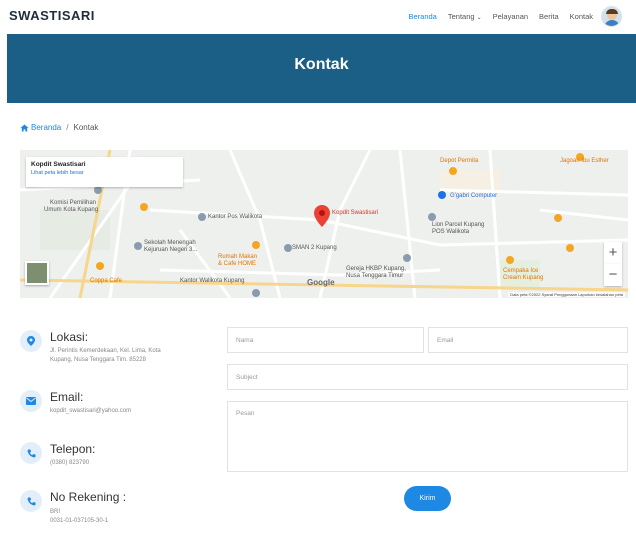  What do you see at coordinates (611, 16) in the screenshot?
I see `avatar` at bounding box center [611, 16].